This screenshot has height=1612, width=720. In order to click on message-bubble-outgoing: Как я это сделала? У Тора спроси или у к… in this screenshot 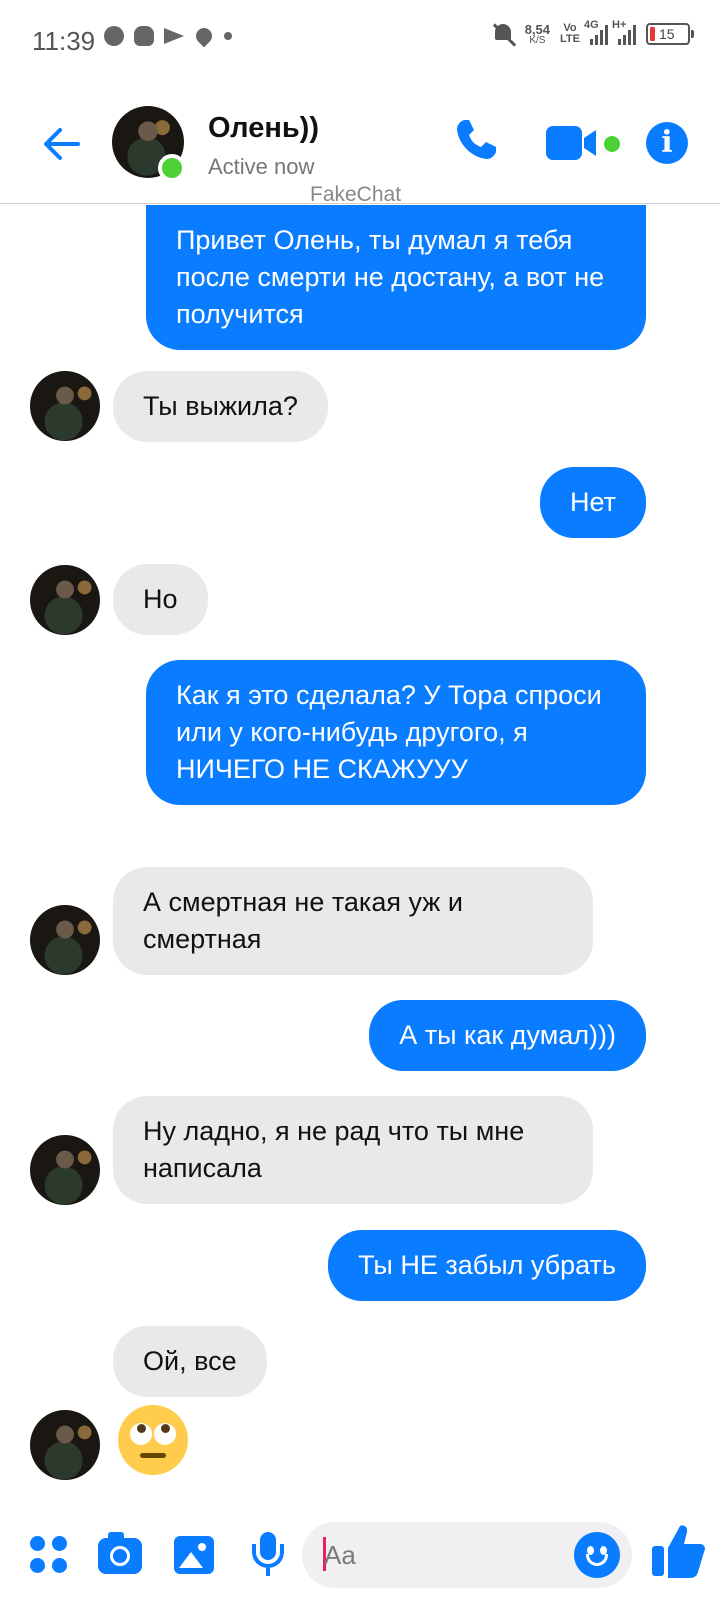, I will do `click(396, 732)`.